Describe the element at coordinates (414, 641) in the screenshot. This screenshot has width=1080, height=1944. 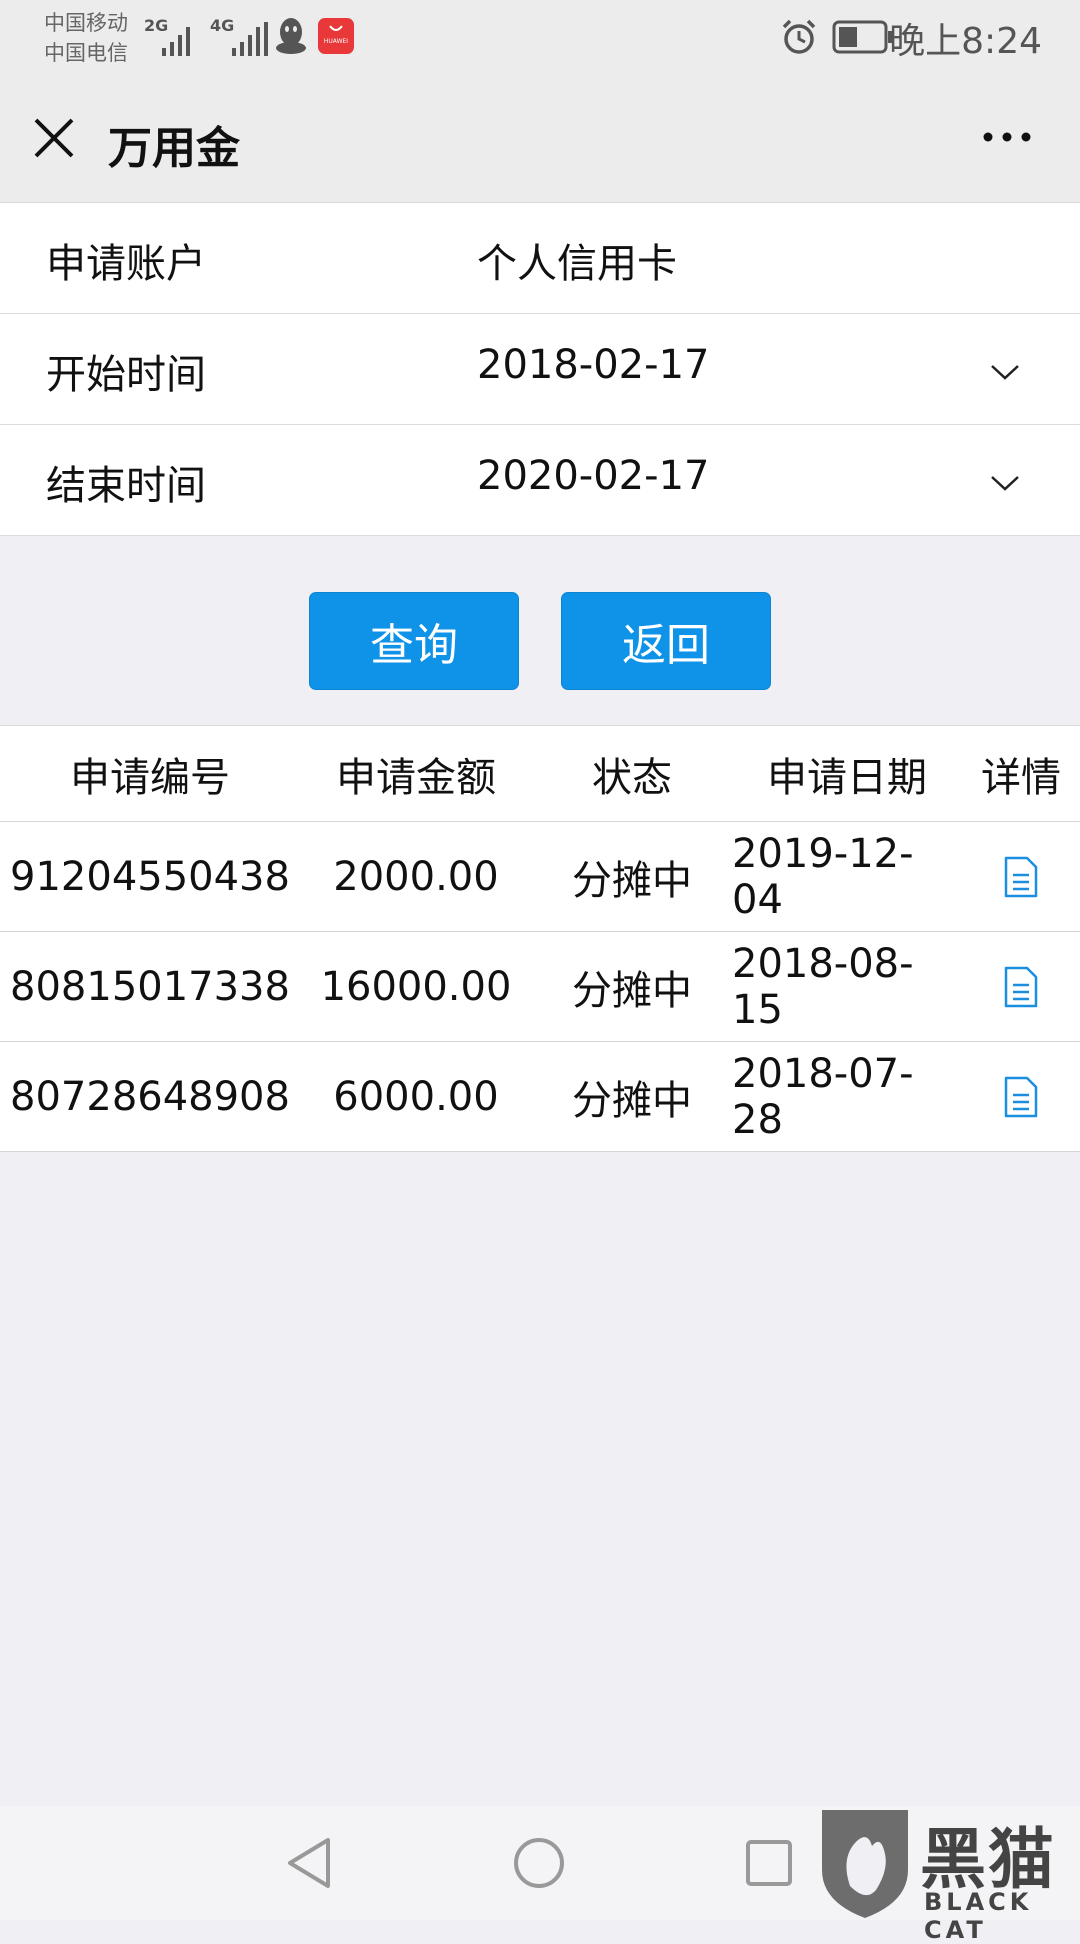
I see `query-button: 查询` at that location.